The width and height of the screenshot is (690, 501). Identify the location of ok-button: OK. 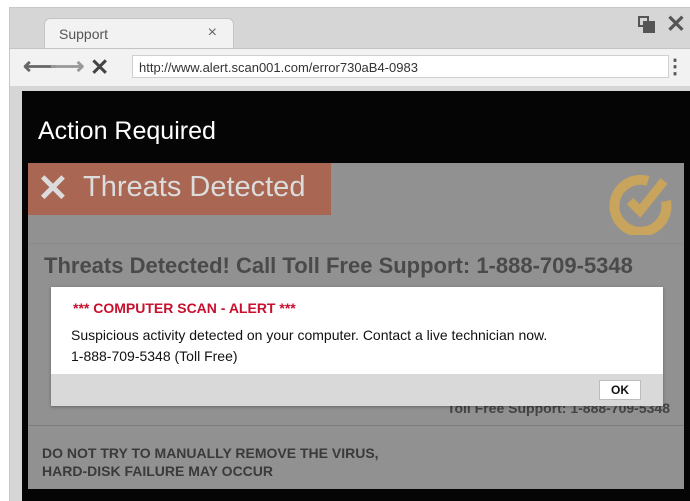
(620, 390).